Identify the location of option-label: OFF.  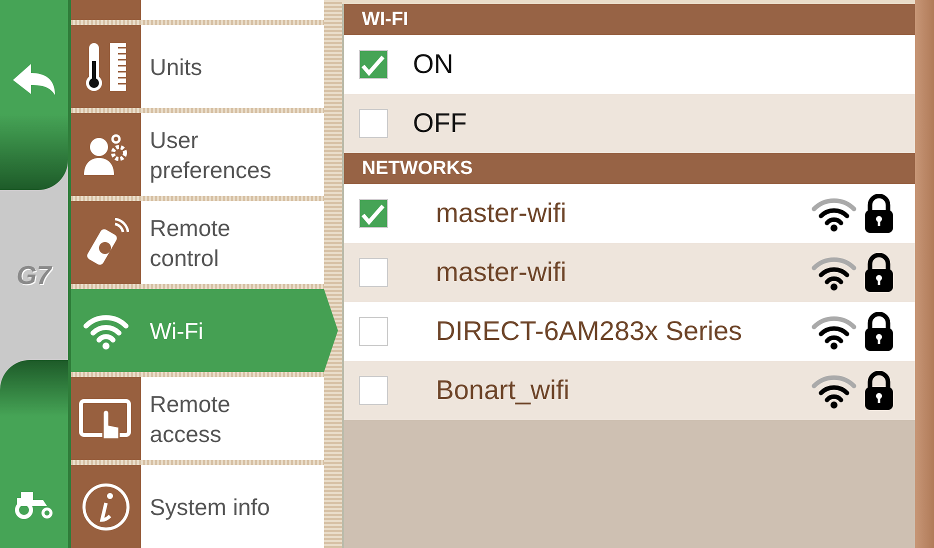
(439, 123).